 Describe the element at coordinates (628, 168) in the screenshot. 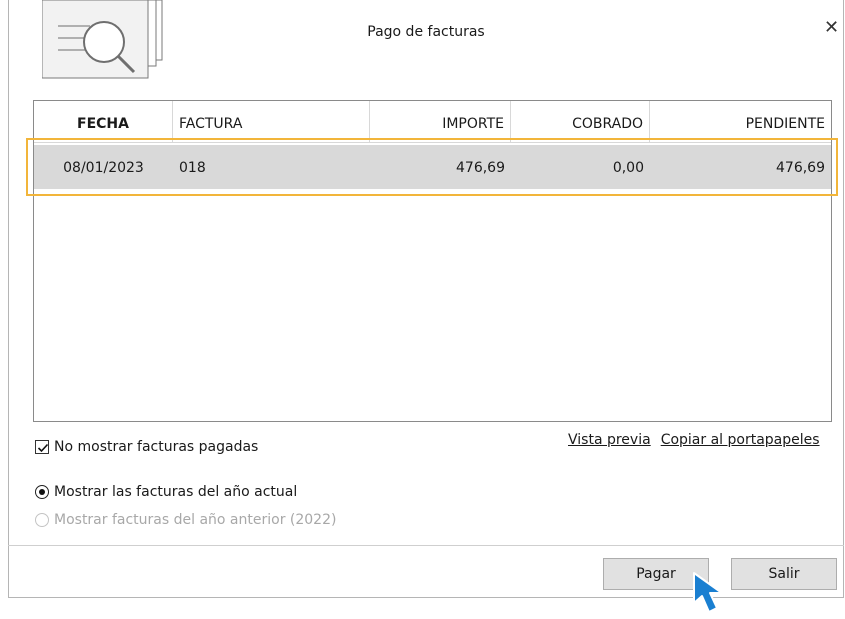

I see `cell-cobrado: 0,00` at that location.